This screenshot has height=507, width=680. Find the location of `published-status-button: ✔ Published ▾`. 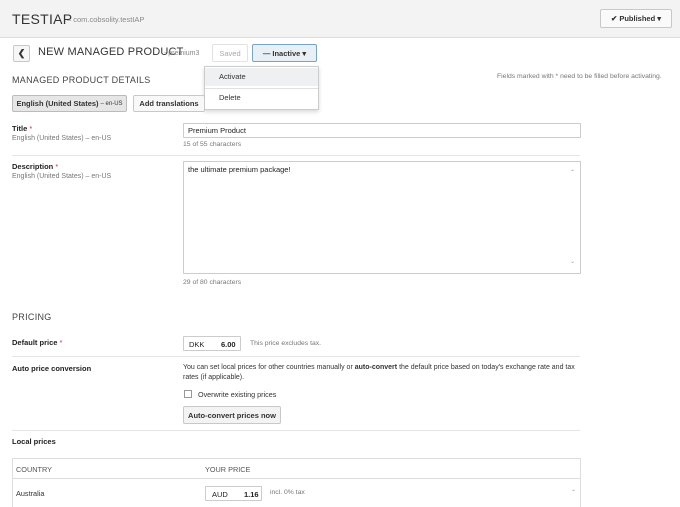

published-status-button: ✔ Published ▾ is located at coordinates (636, 18).